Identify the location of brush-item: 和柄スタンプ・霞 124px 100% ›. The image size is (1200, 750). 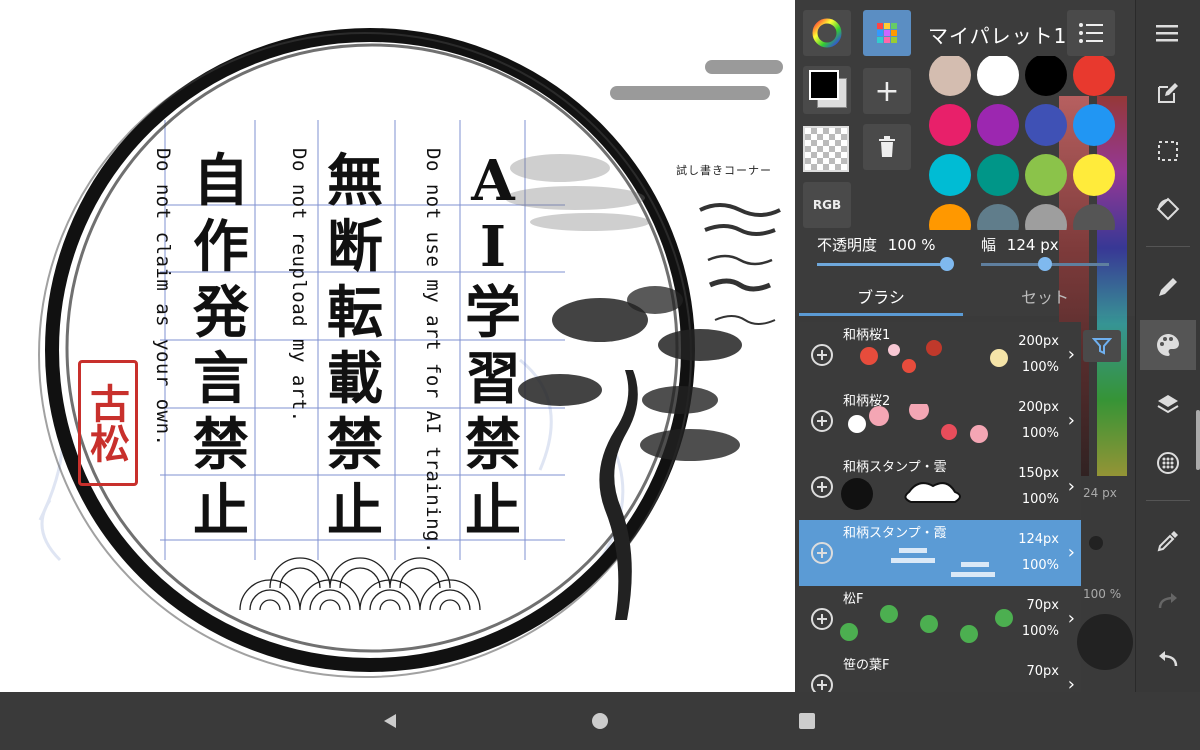
(940, 553).